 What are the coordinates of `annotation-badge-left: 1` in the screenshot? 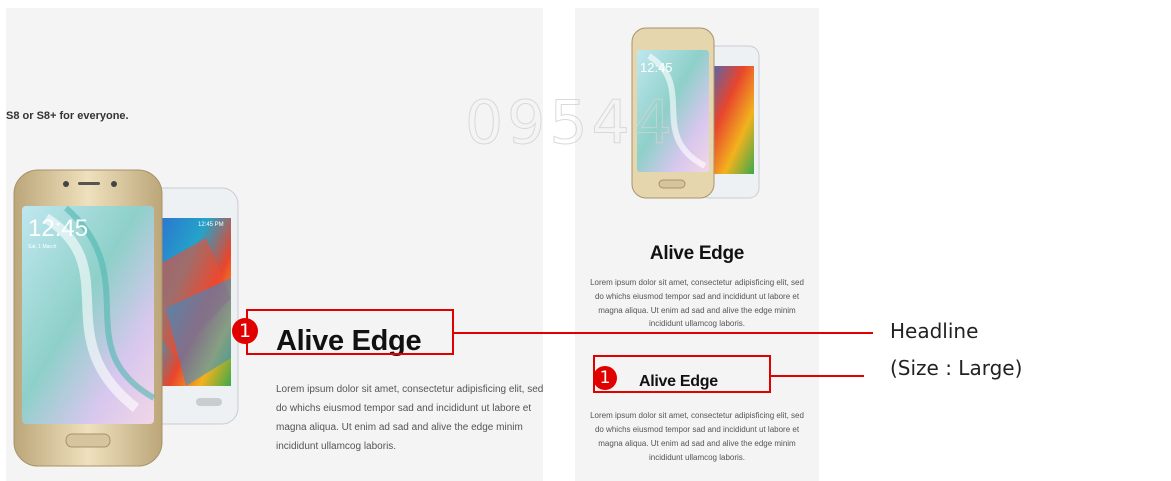 It's located at (245, 331).